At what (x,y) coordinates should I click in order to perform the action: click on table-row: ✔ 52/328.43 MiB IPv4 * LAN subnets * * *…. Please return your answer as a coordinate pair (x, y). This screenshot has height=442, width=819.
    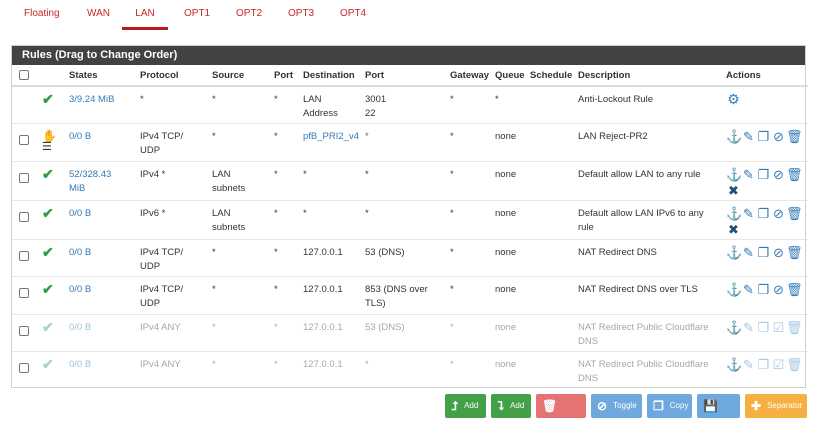
    Looking at the image, I should click on (410, 180).